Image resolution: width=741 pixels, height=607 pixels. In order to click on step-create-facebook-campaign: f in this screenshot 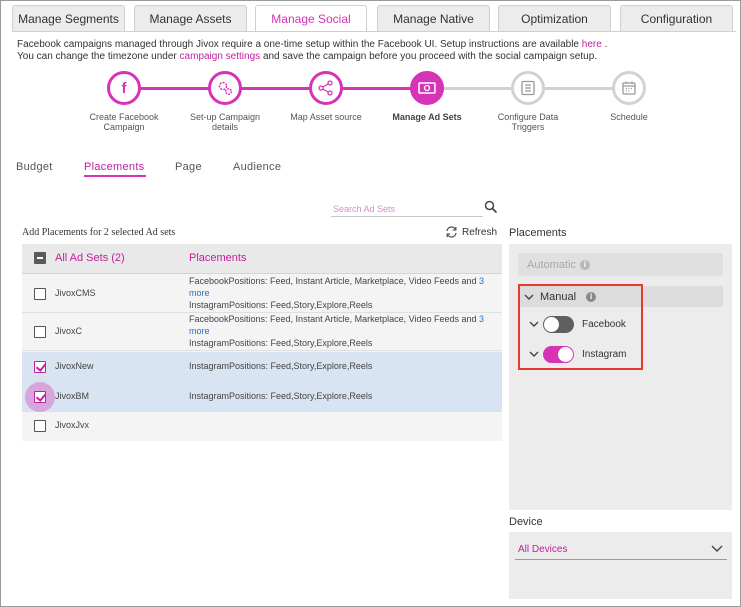, I will do `click(124, 88)`.